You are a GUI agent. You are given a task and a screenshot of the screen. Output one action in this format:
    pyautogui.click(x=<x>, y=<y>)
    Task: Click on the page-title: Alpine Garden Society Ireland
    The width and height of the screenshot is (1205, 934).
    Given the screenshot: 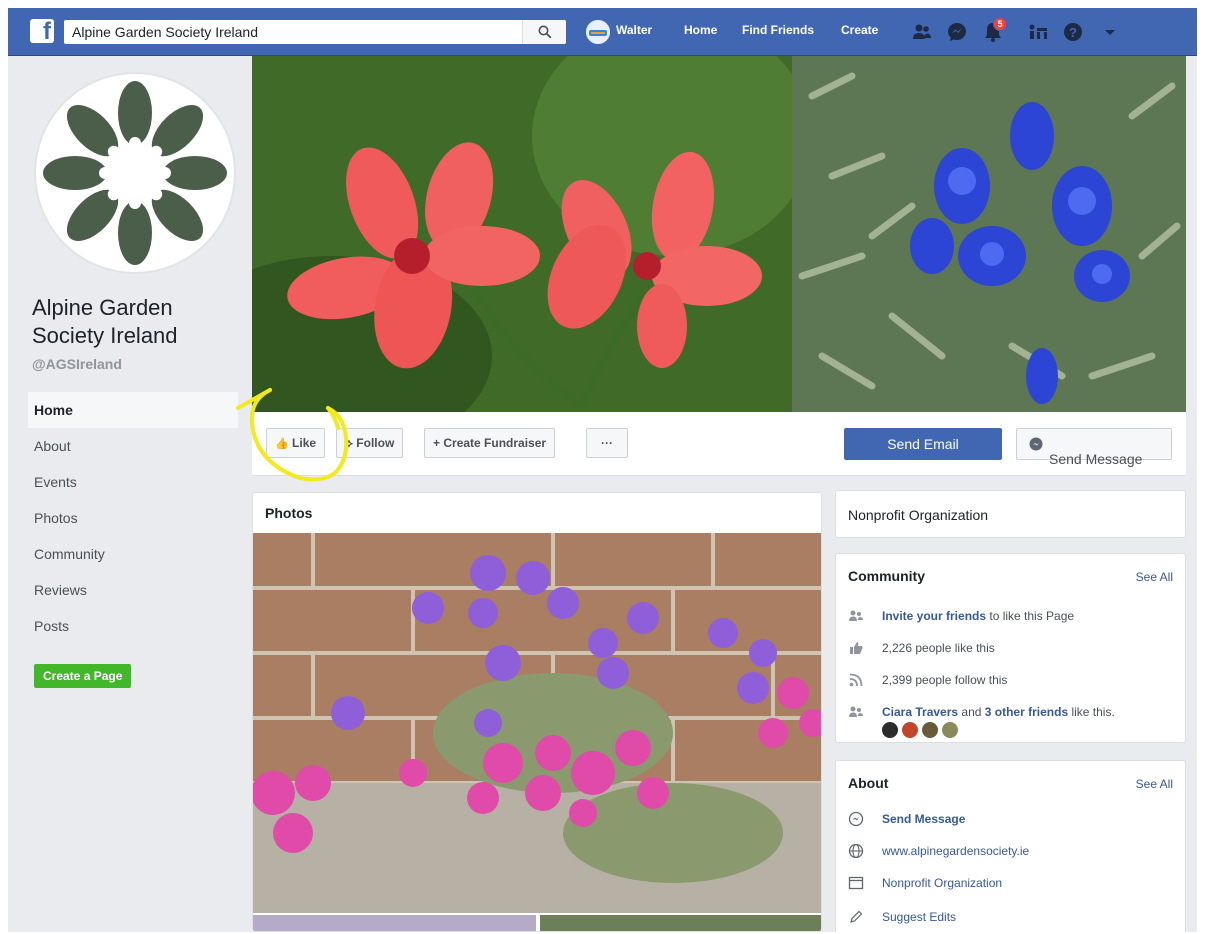 What is the action you would take?
    pyautogui.click(x=105, y=321)
    